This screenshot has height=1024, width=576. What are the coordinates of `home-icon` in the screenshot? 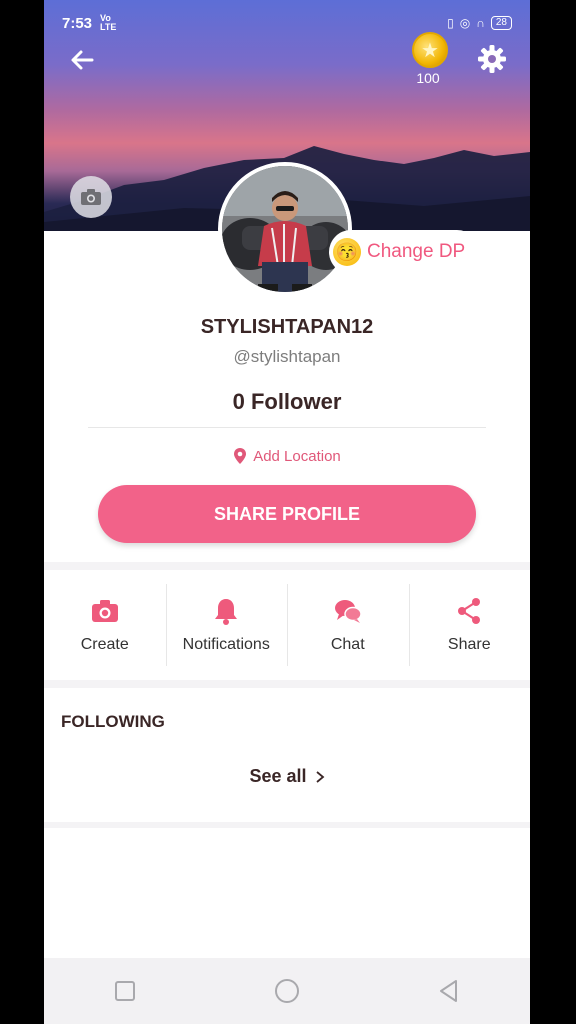 It's located at (287, 991).